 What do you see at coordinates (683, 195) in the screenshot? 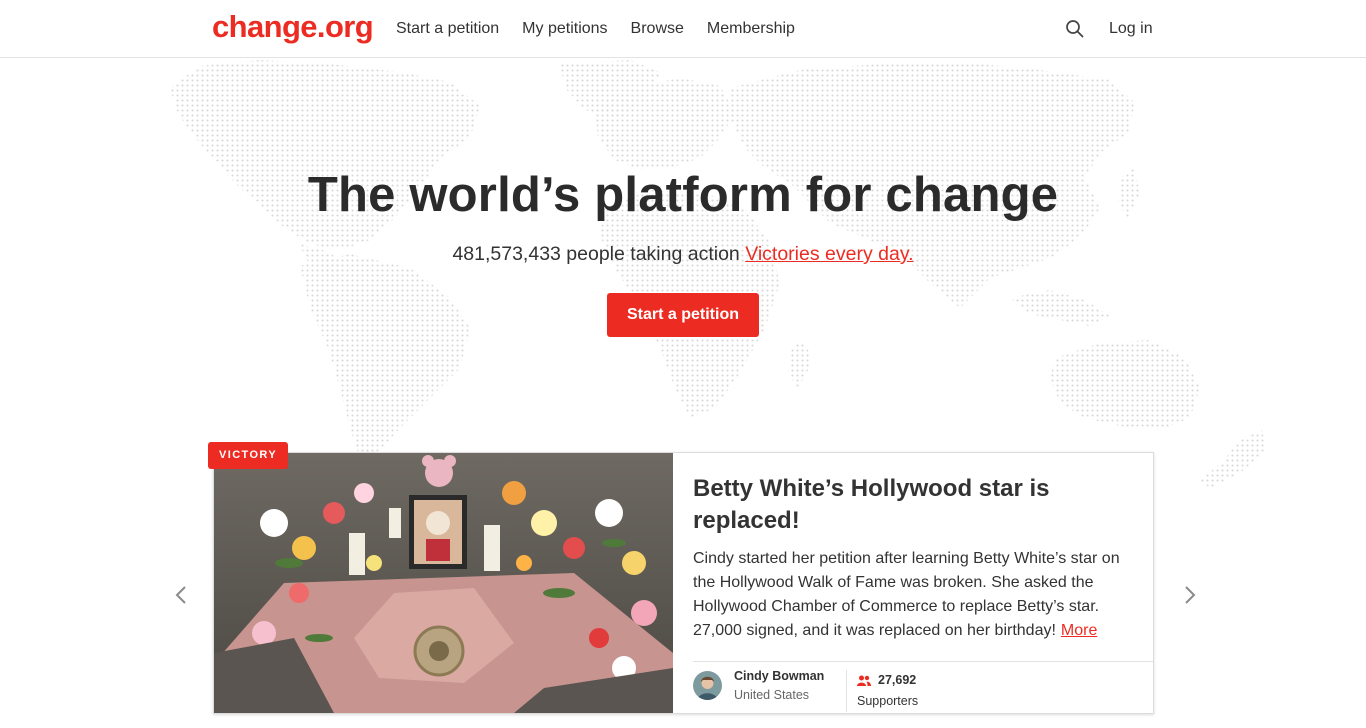
I see `hero-title: The world’s platform for change` at bounding box center [683, 195].